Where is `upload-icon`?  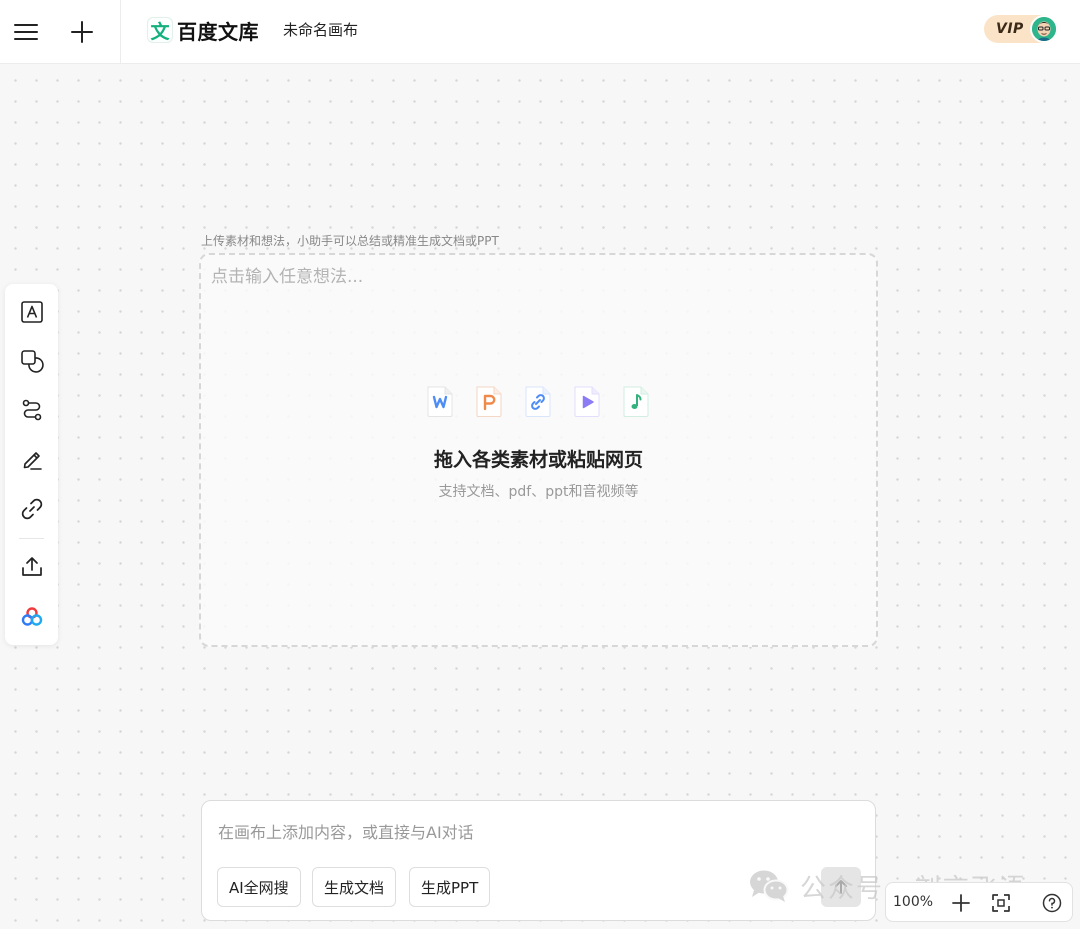
upload-icon is located at coordinates (31, 566).